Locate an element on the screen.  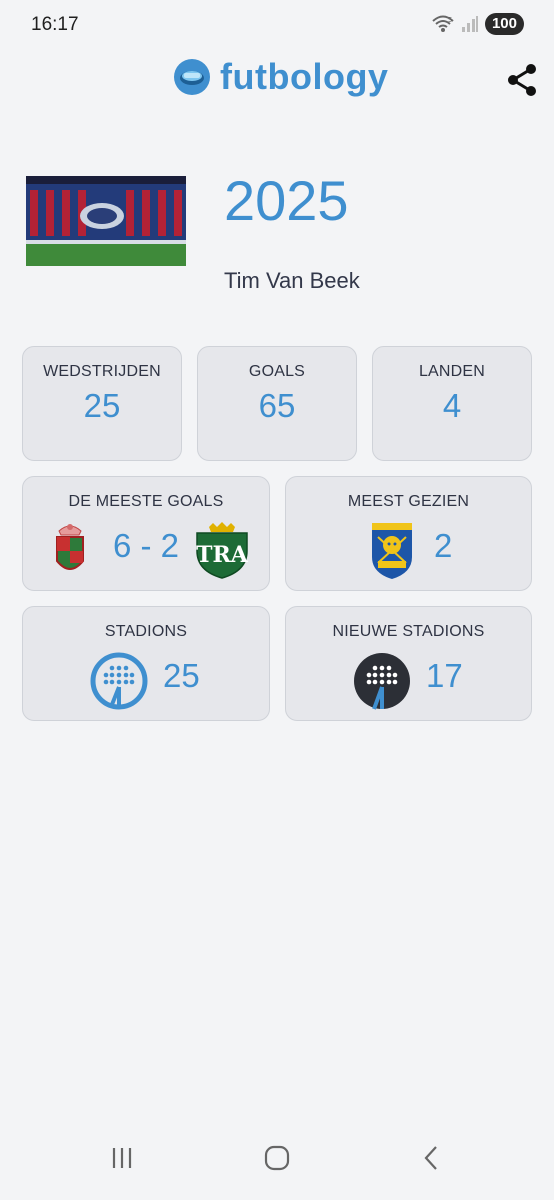
back-icon is located at coordinates (432, 1158).